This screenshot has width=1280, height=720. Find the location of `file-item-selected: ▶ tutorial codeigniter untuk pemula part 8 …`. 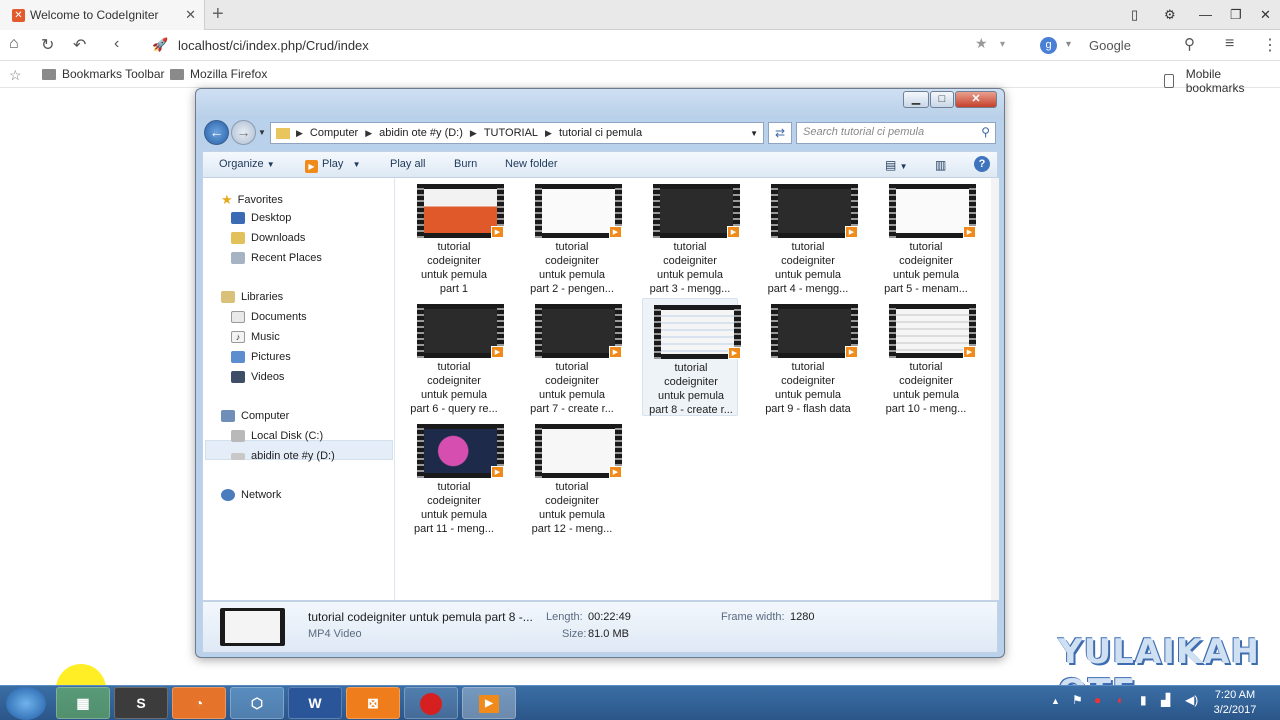

file-item-selected: ▶ tutorial codeigniter untuk pemula part 8 … is located at coordinates (691, 357).